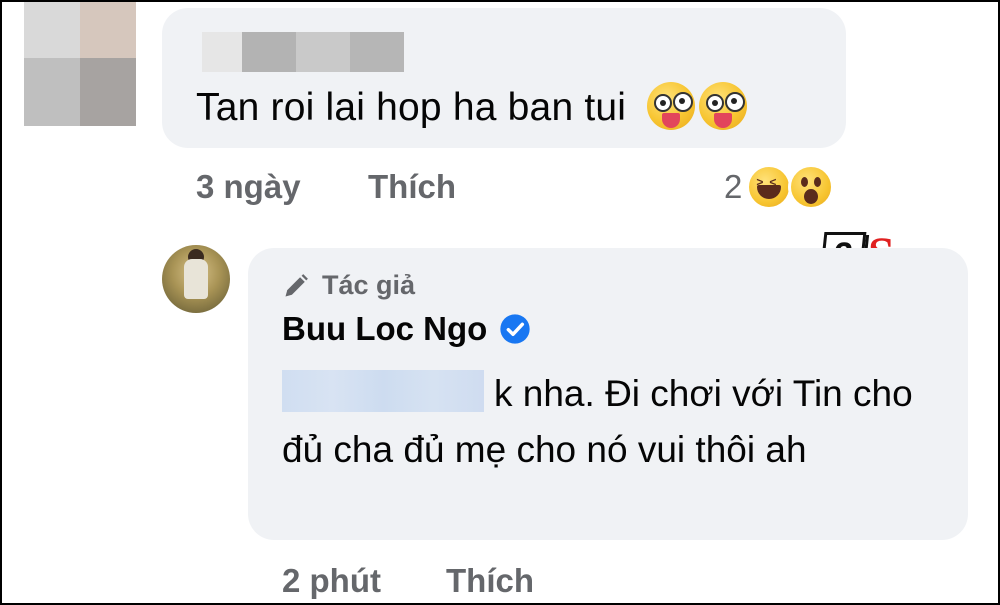 Image resolution: width=1000 pixels, height=605 pixels. What do you see at coordinates (411, 107) in the screenshot?
I see `comment-text: Tan roi lai hop ha ban tui` at bounding box center [411, 107].